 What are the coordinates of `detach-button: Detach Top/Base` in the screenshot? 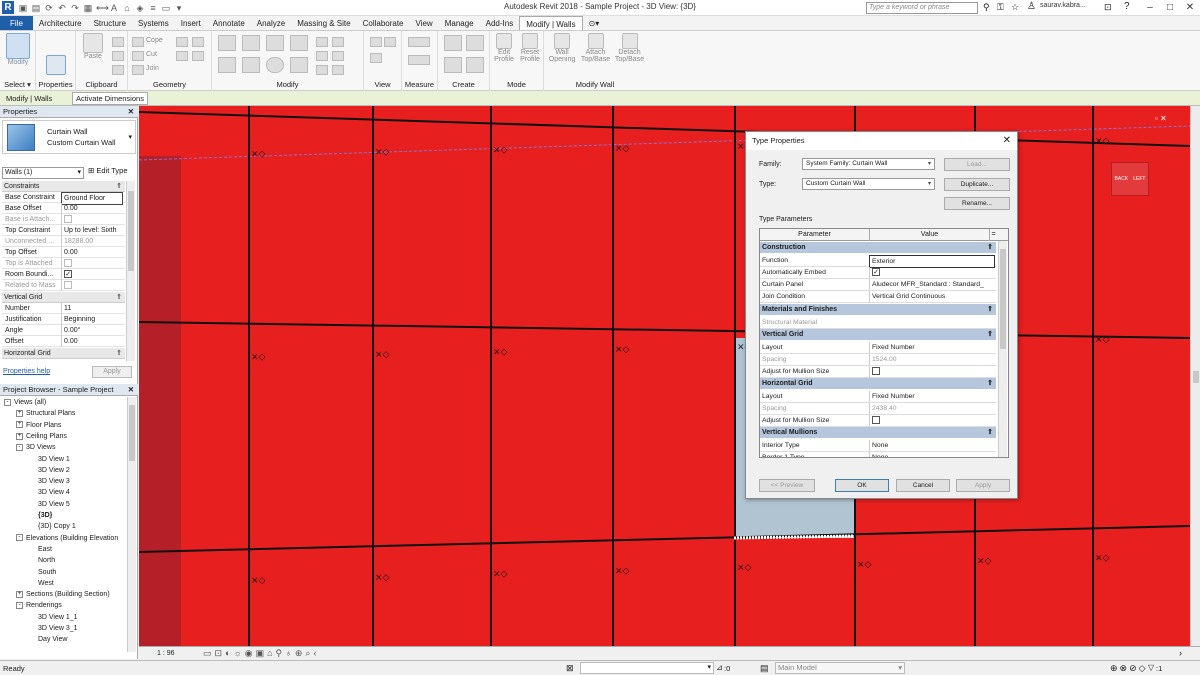 It's located at (629, 48).